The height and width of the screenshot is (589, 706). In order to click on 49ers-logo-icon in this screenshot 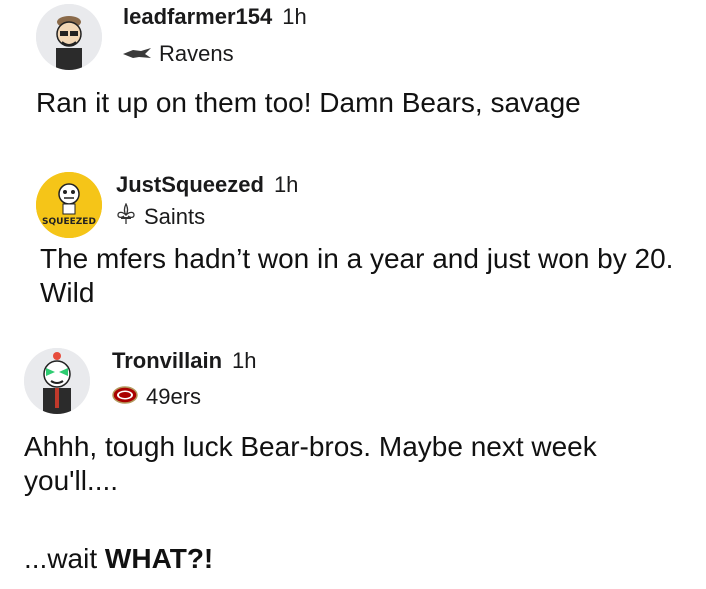, I will do `click(125, 397)`.